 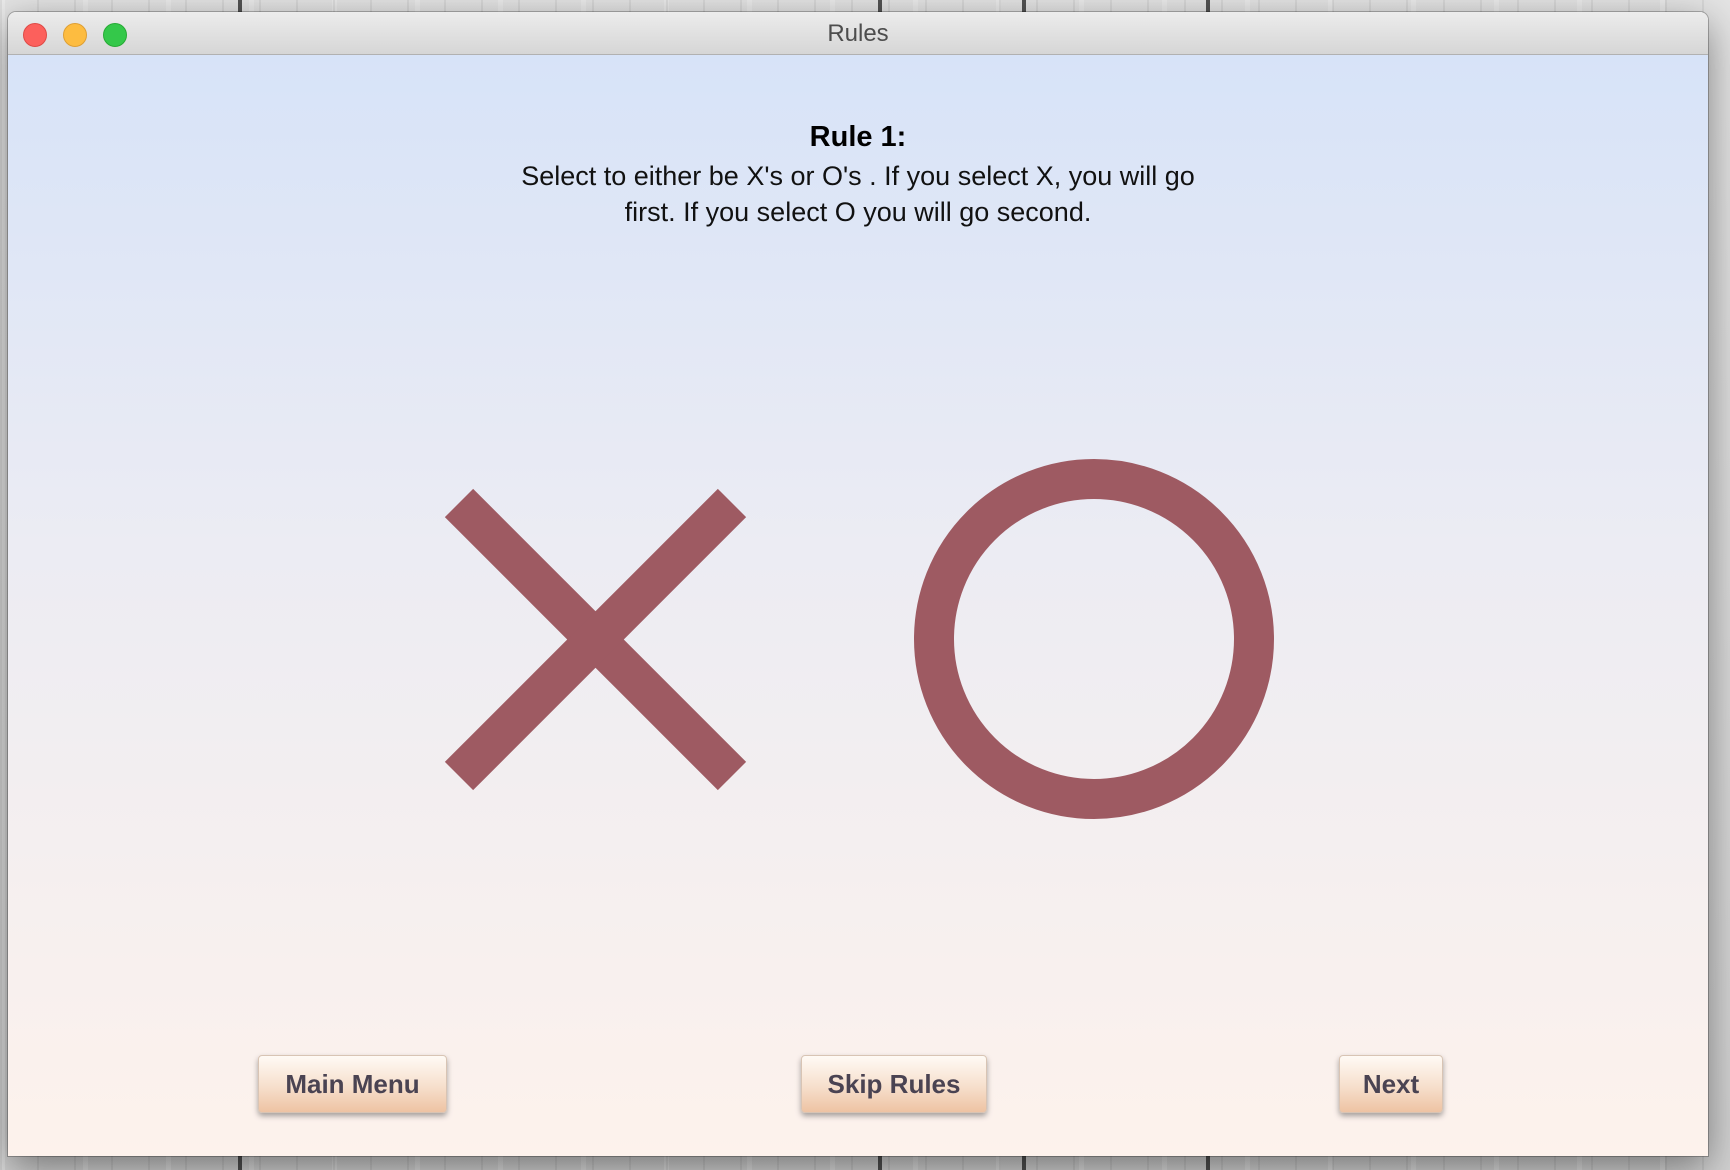 What do you see at coordinates (894, 1084) in the screenshot?
I see `skip-rules-button: Skip Rules` at bounding box center [894, 1084].